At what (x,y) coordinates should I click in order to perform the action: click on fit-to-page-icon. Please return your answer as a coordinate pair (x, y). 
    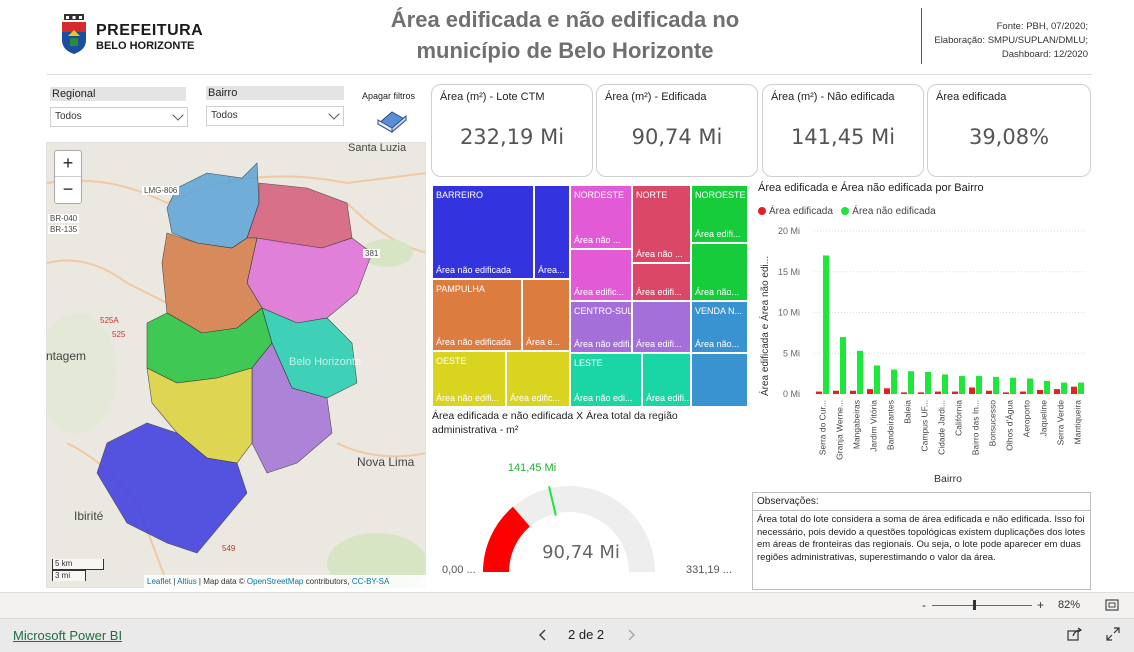
    Looking at the image, I should click on (1112, 605).